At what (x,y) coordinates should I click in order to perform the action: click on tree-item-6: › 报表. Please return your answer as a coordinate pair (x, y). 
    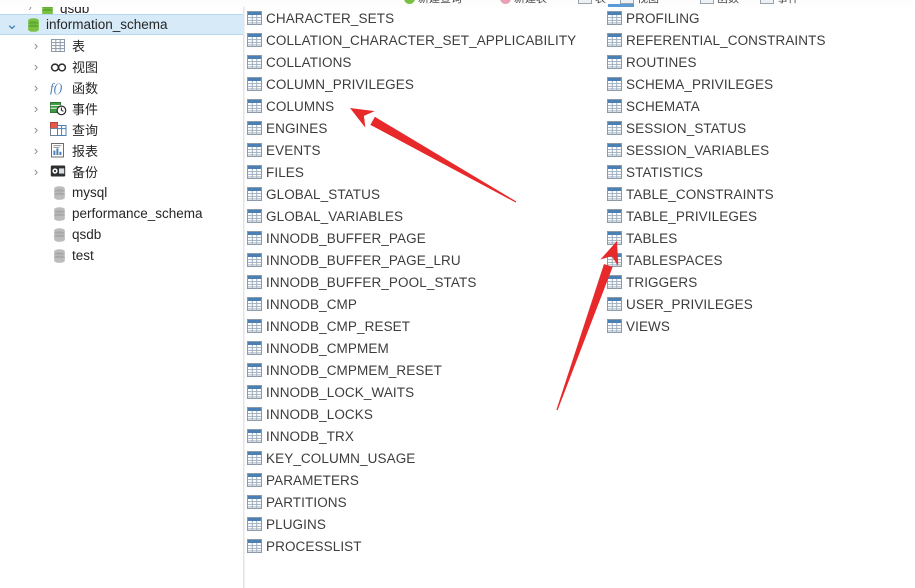
    Looking at the image, I should click on (121, 150).